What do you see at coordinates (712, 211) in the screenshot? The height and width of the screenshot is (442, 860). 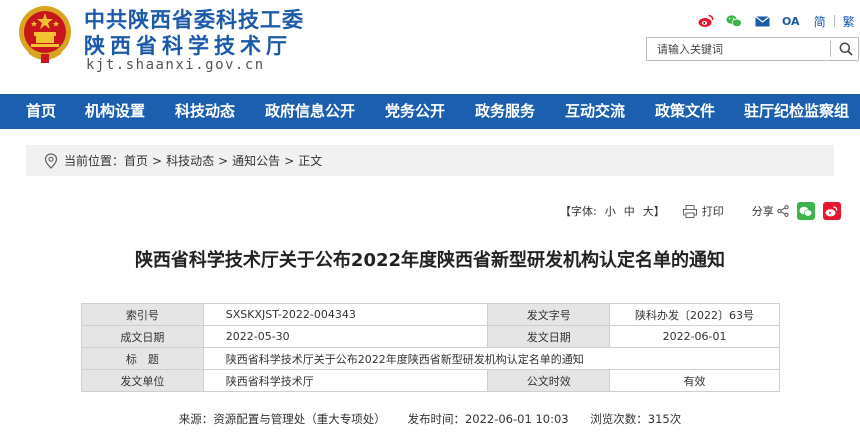 I see `print-label: 打印` at bounding box center [712, 211].